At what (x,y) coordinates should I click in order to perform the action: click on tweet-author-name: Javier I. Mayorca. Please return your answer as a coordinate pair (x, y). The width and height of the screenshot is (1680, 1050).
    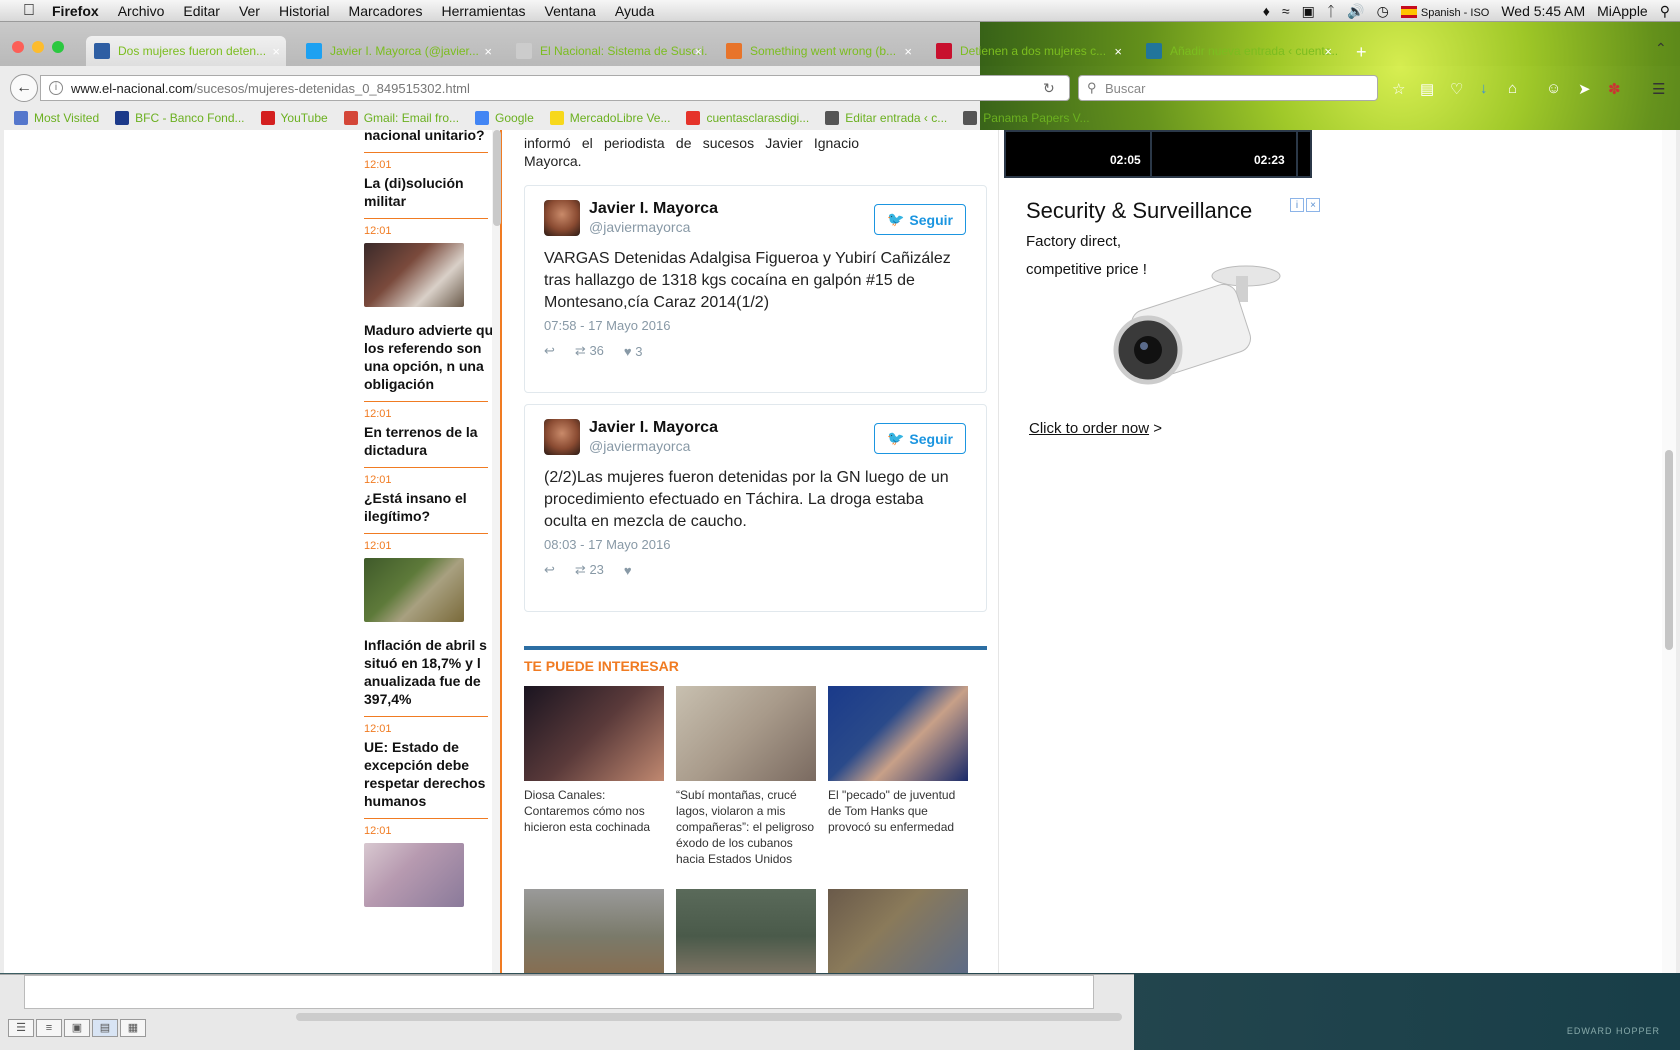
    Looking at the image, I should click on (653, 209).